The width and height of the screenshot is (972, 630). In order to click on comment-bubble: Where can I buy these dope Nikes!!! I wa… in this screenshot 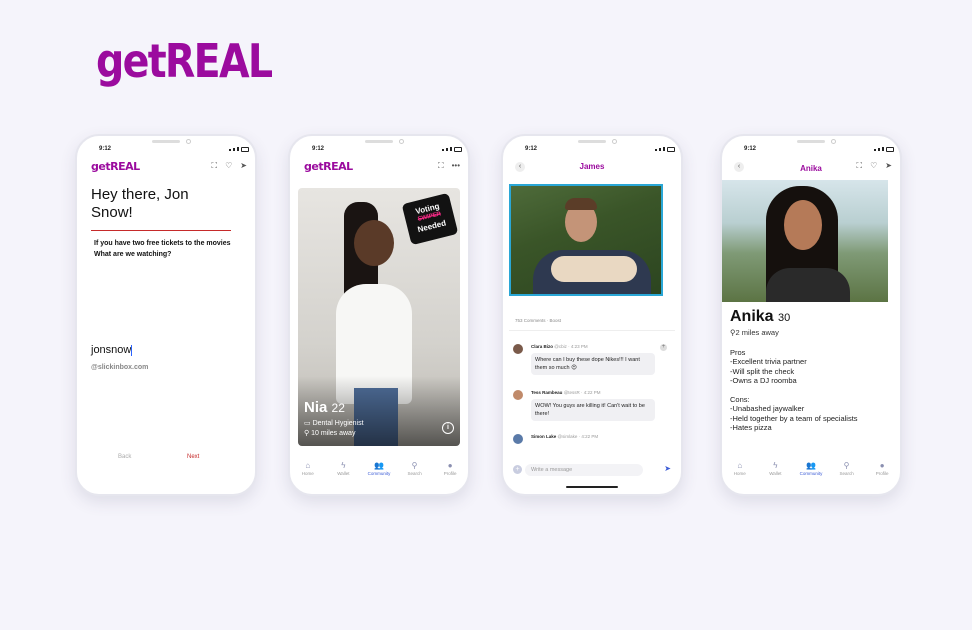, I will do `click(593, 364)`.